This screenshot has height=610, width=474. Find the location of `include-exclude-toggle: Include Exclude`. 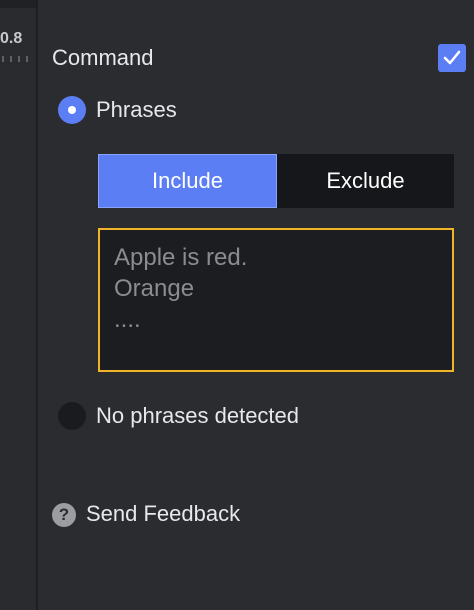

include-exclude-toggle: Include Exclude is located at coordinates (276, 181).